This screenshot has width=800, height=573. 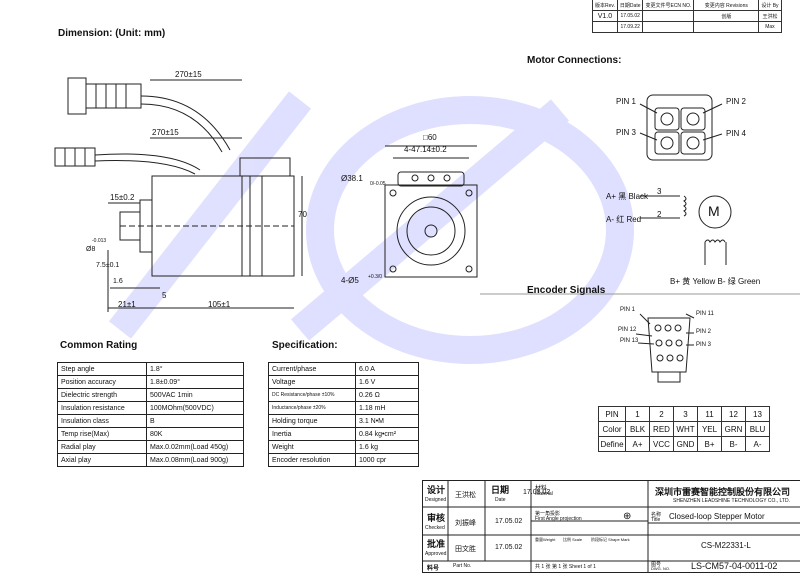 What do you see at coordinates (127, 304) in the screenshot?
I see `dim-21: 21±1` at bounding box center [127, 304].